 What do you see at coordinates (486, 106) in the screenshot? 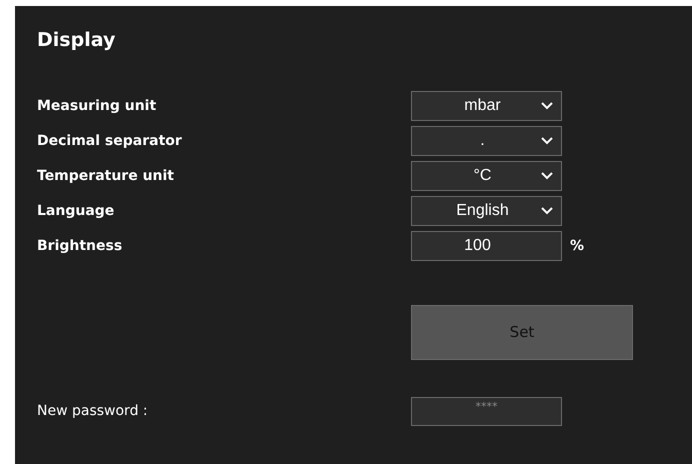
I see `dropdown: mbar` at bounding box center [486, 106].